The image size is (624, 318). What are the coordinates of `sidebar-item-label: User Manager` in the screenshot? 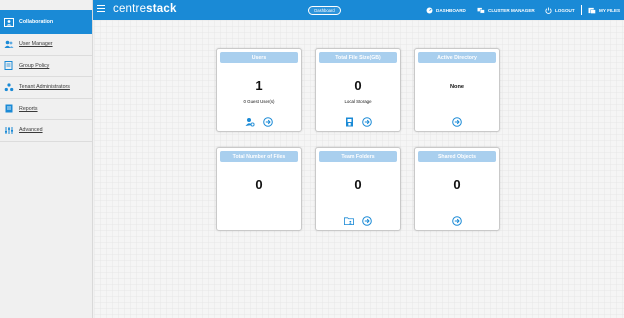 It's located at (36, 44).